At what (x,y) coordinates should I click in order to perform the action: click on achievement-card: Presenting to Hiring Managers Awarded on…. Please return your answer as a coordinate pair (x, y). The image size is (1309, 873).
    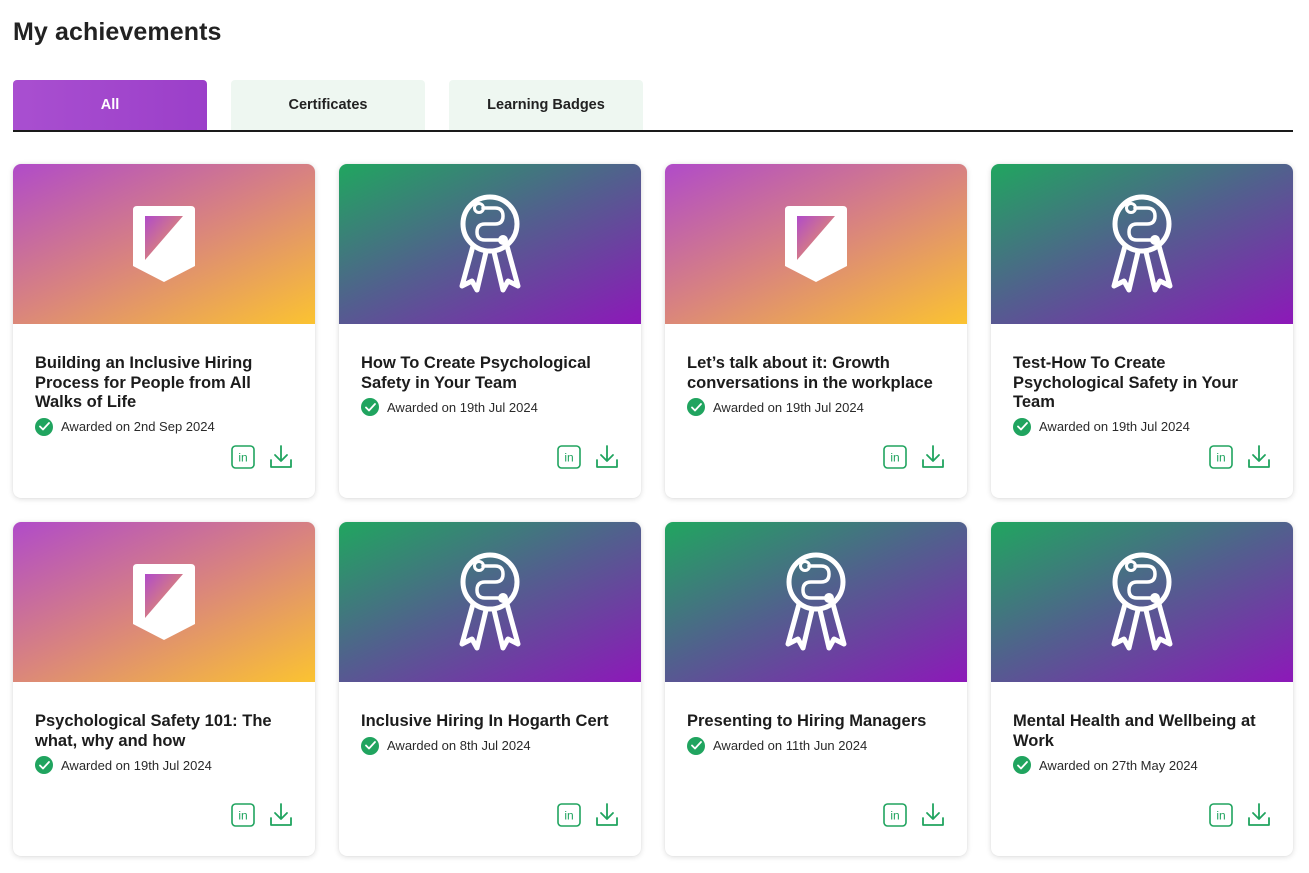
    Looking at the image, I should click on (816, 689).